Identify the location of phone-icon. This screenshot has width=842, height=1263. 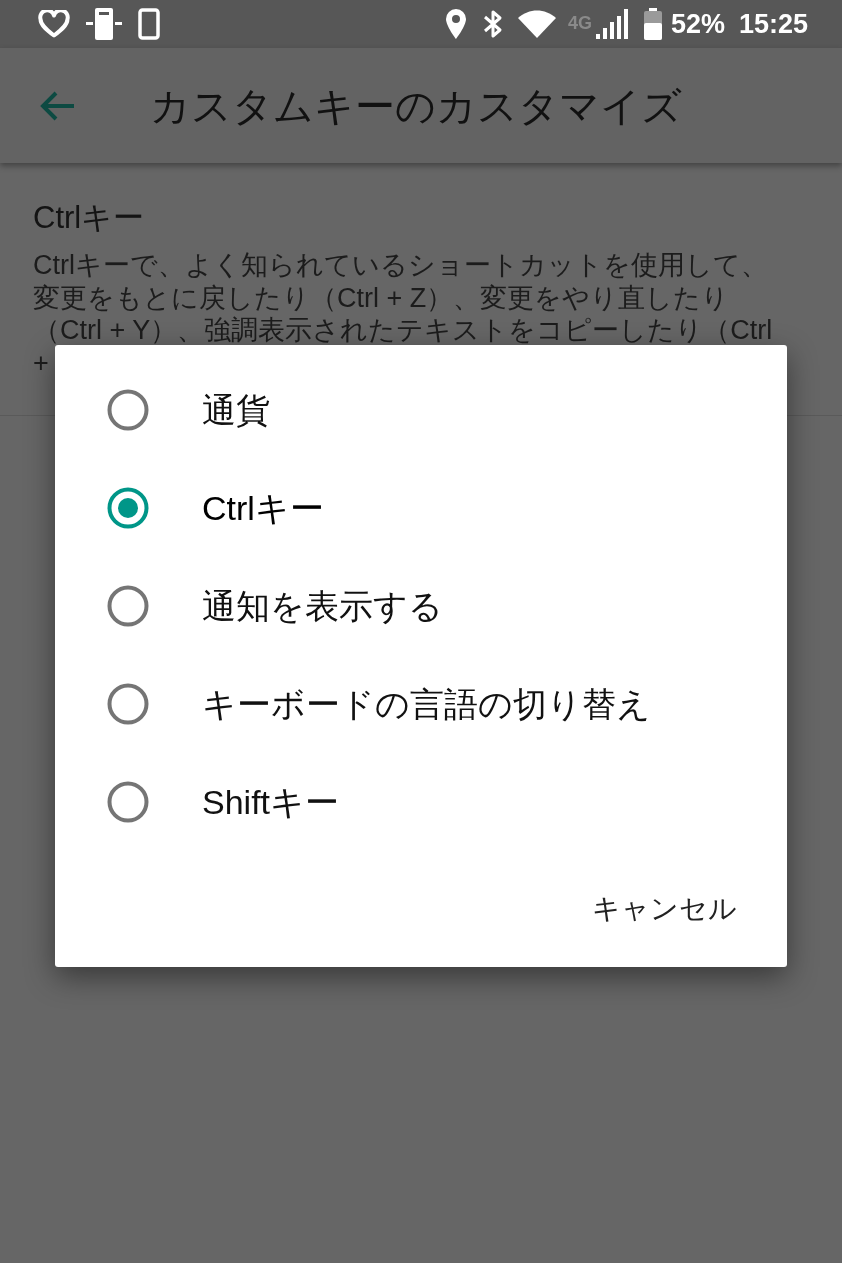
(149, 24).